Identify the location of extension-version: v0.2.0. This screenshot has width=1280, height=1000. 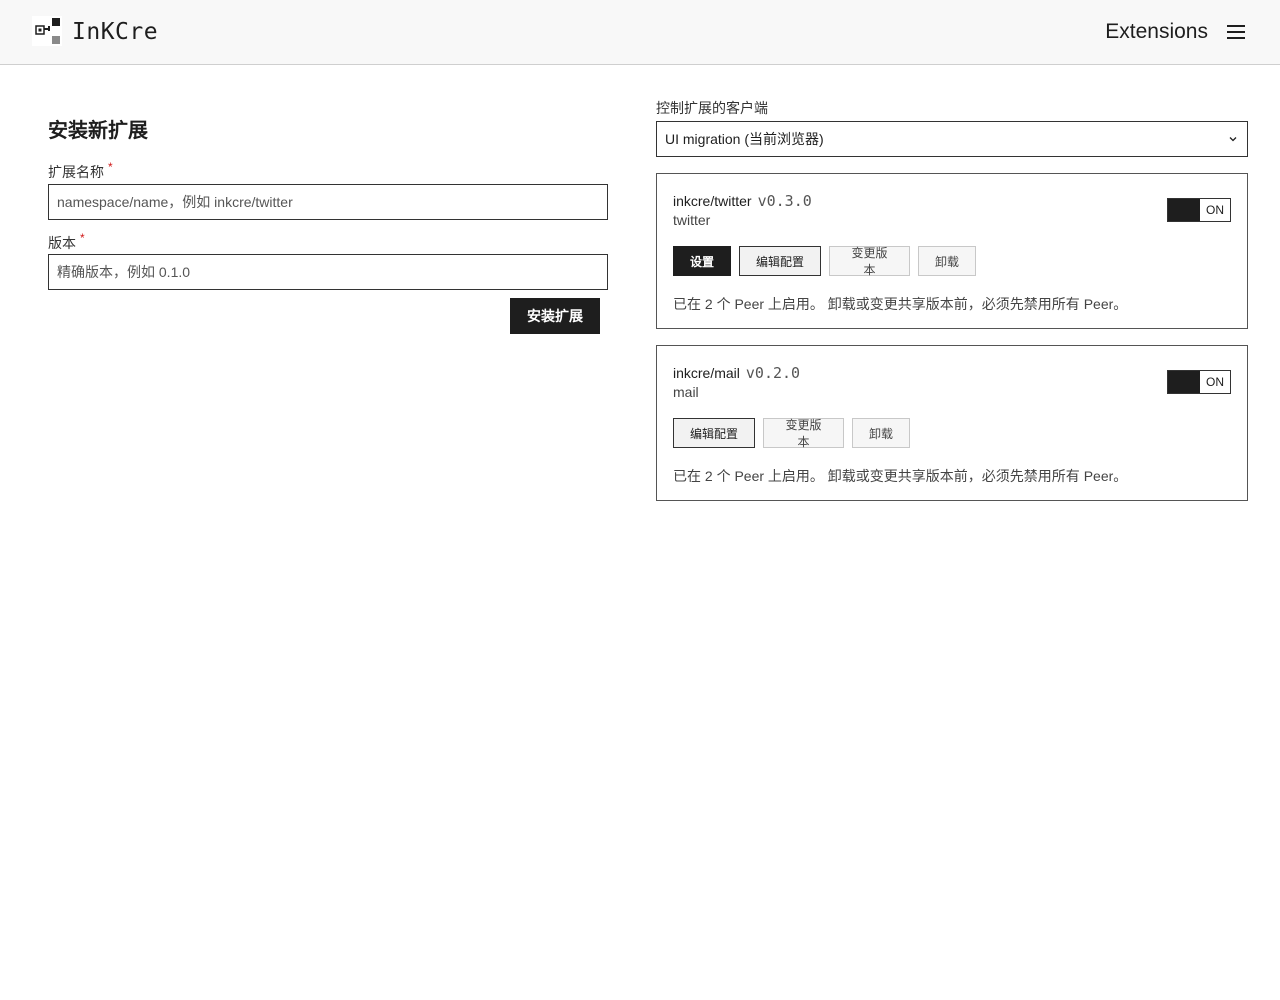
(773, 373).